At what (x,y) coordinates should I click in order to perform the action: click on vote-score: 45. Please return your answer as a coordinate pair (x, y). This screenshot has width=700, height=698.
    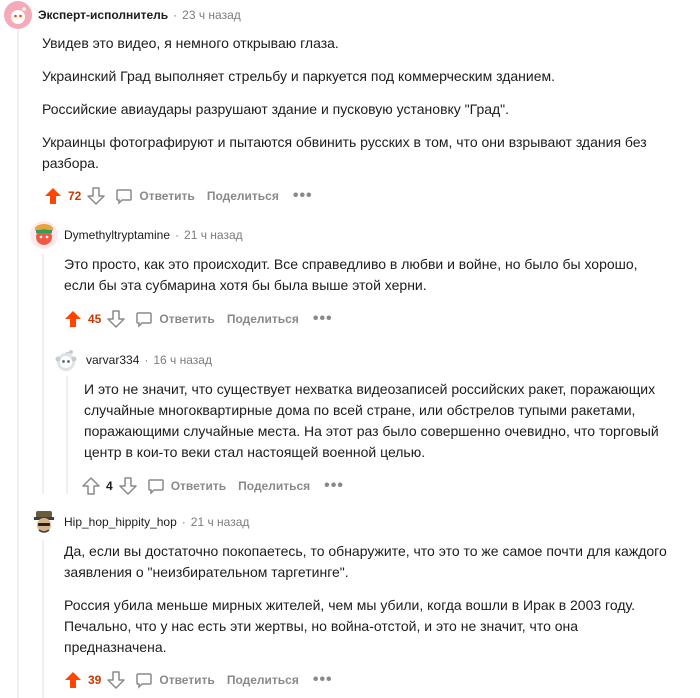
    Looking at the image, I should click on (95, 319).